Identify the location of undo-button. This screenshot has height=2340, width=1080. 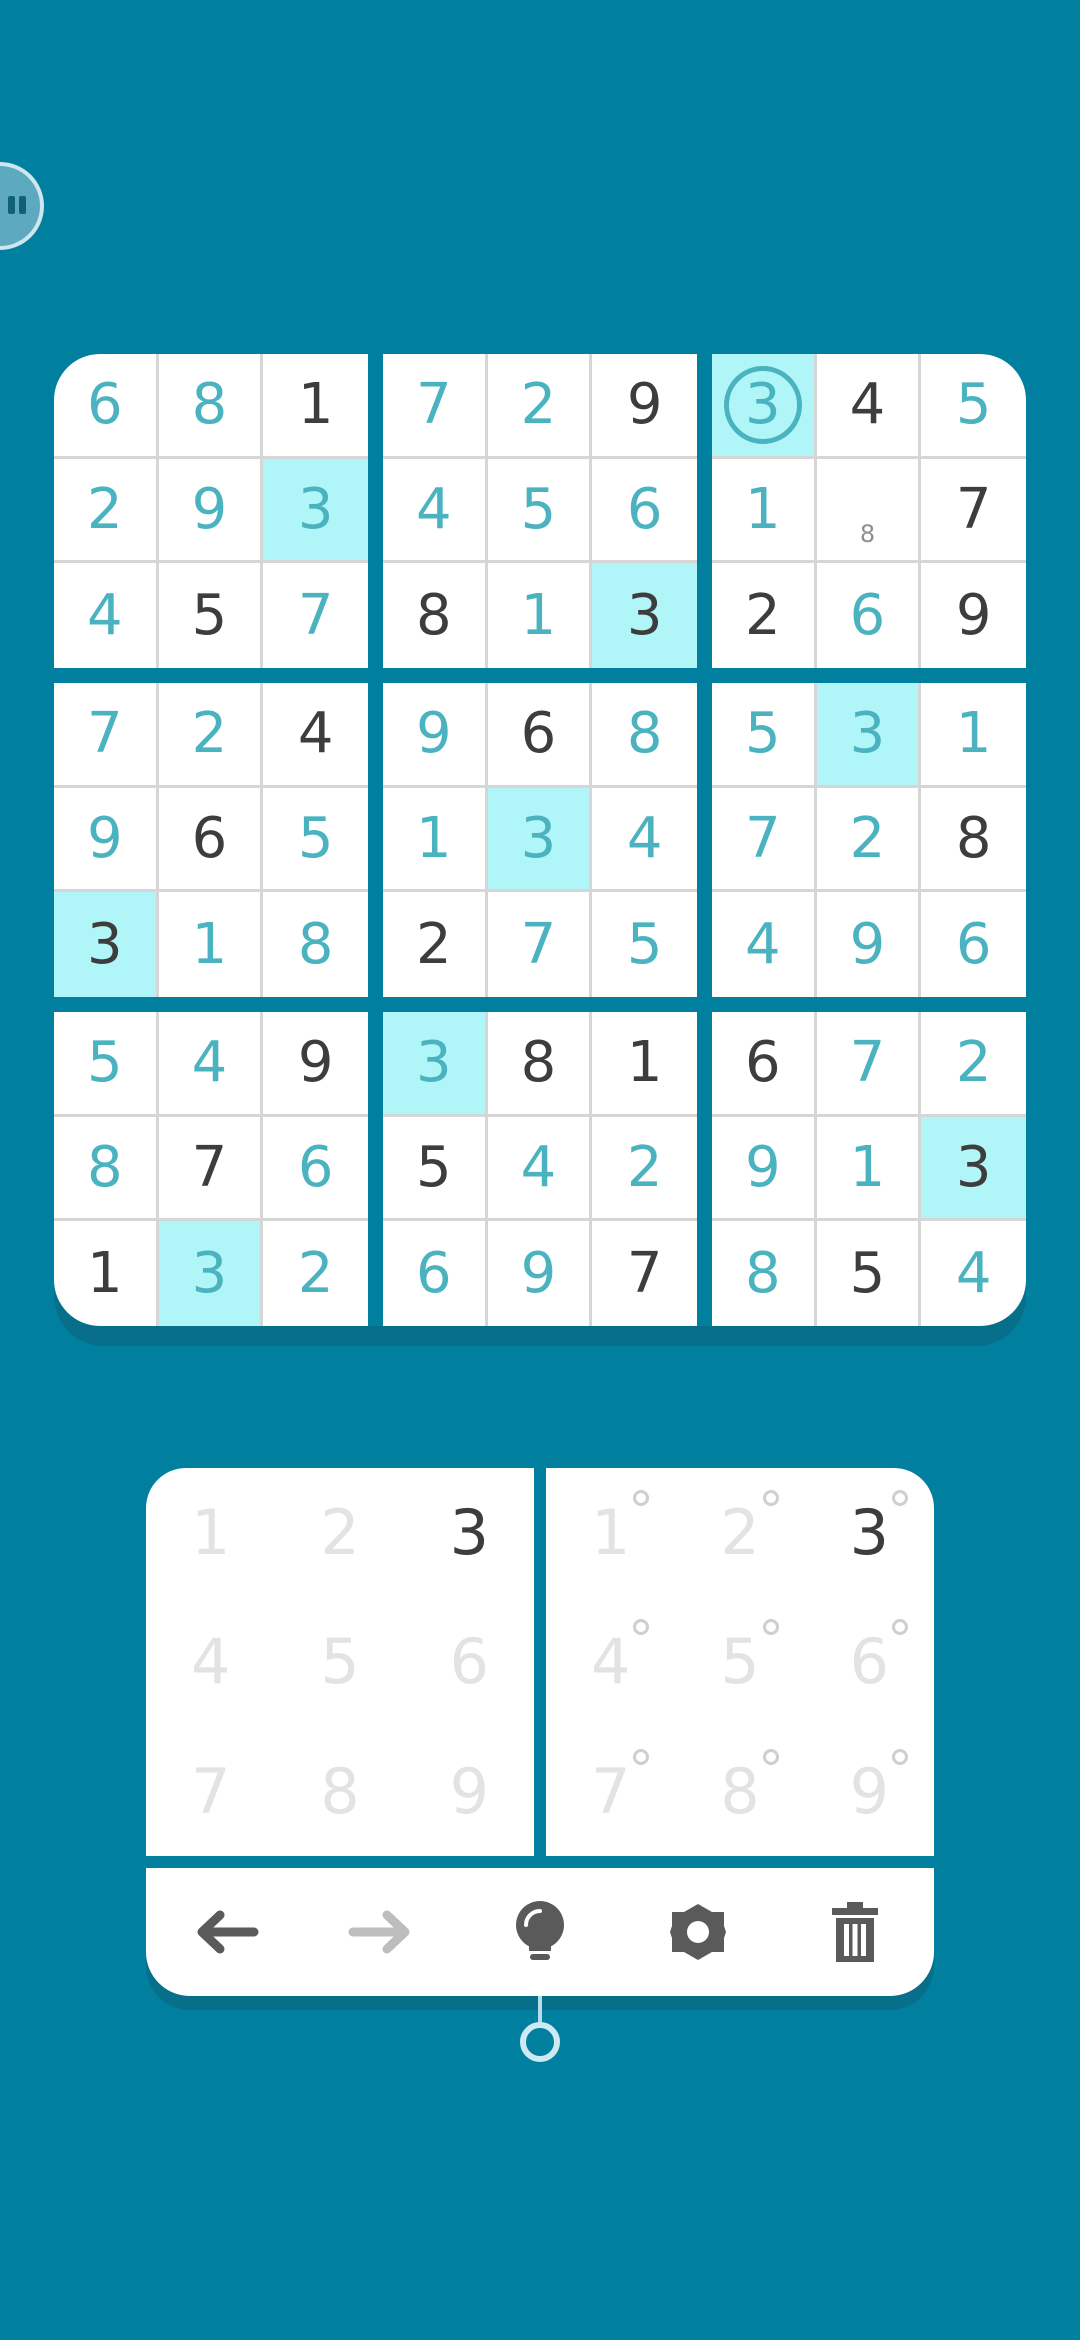
(225, 1932).